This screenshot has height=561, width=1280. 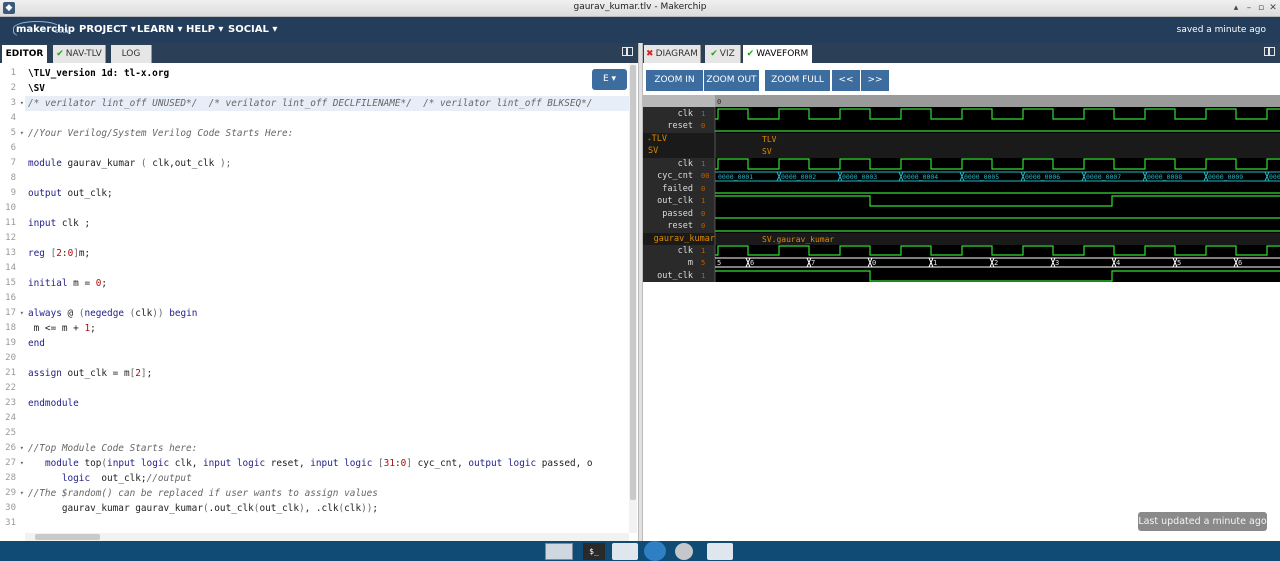 I want to click on maximize-icon: ▫, so click(x=1261, y=8).